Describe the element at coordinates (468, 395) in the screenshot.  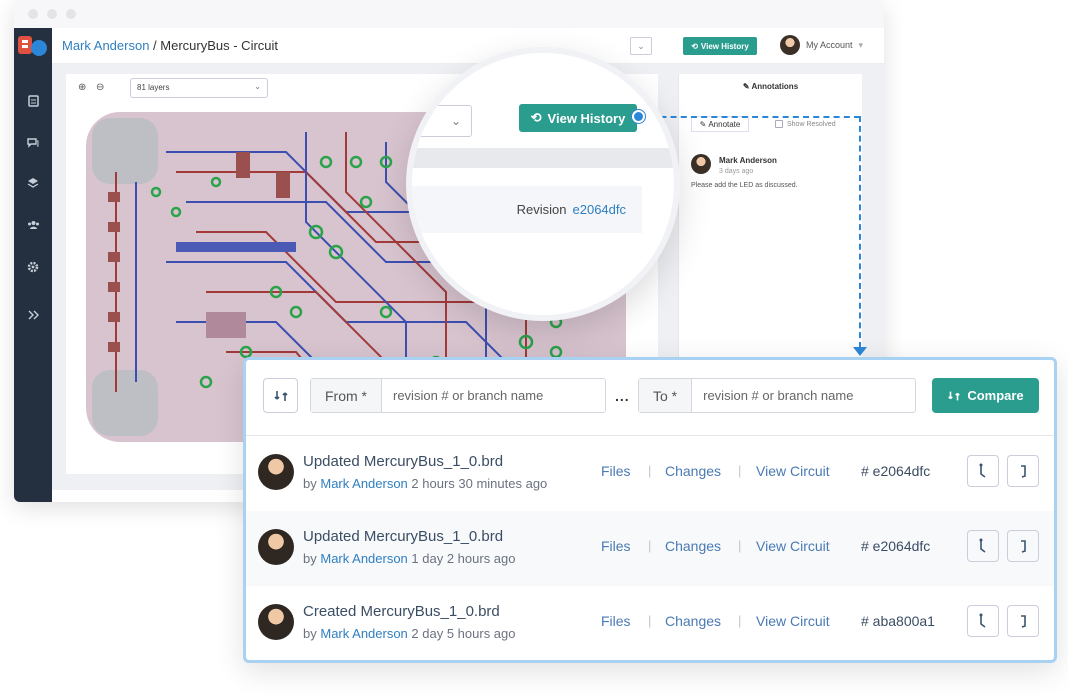
I see `from-input: revision # or branch name` at that location.